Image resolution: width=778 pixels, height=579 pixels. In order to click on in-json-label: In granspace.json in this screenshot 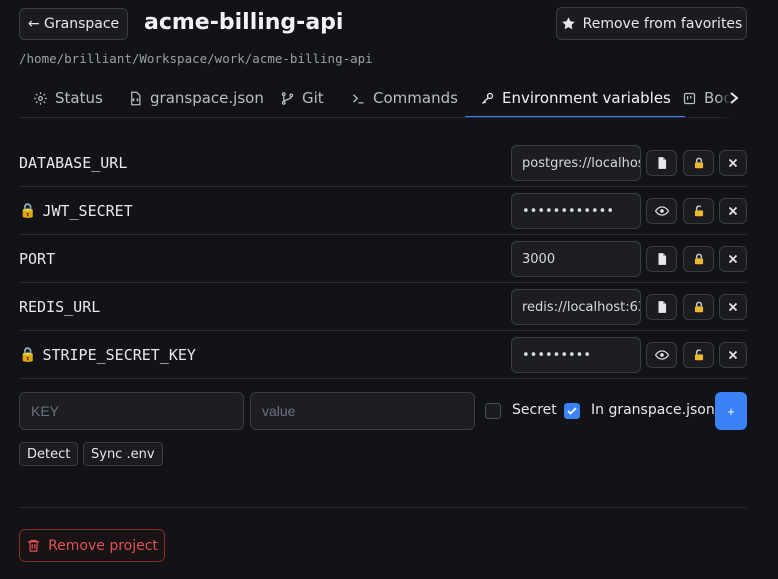, I will do `click(653, 410)`.